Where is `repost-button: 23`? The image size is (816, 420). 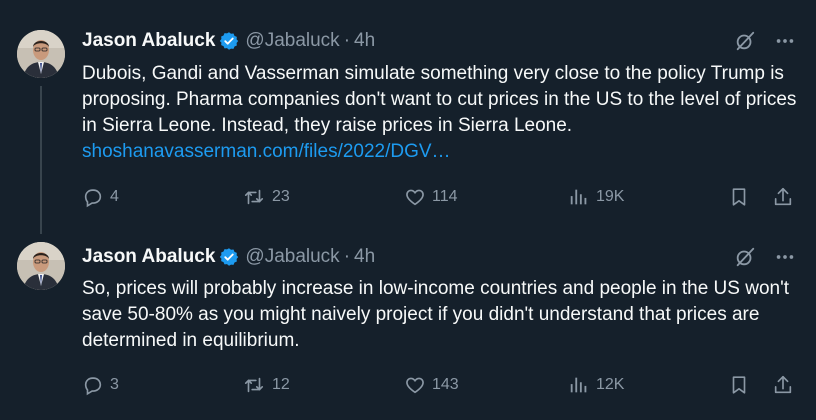 repost-button: 23 is located at coordinates (266, 197).